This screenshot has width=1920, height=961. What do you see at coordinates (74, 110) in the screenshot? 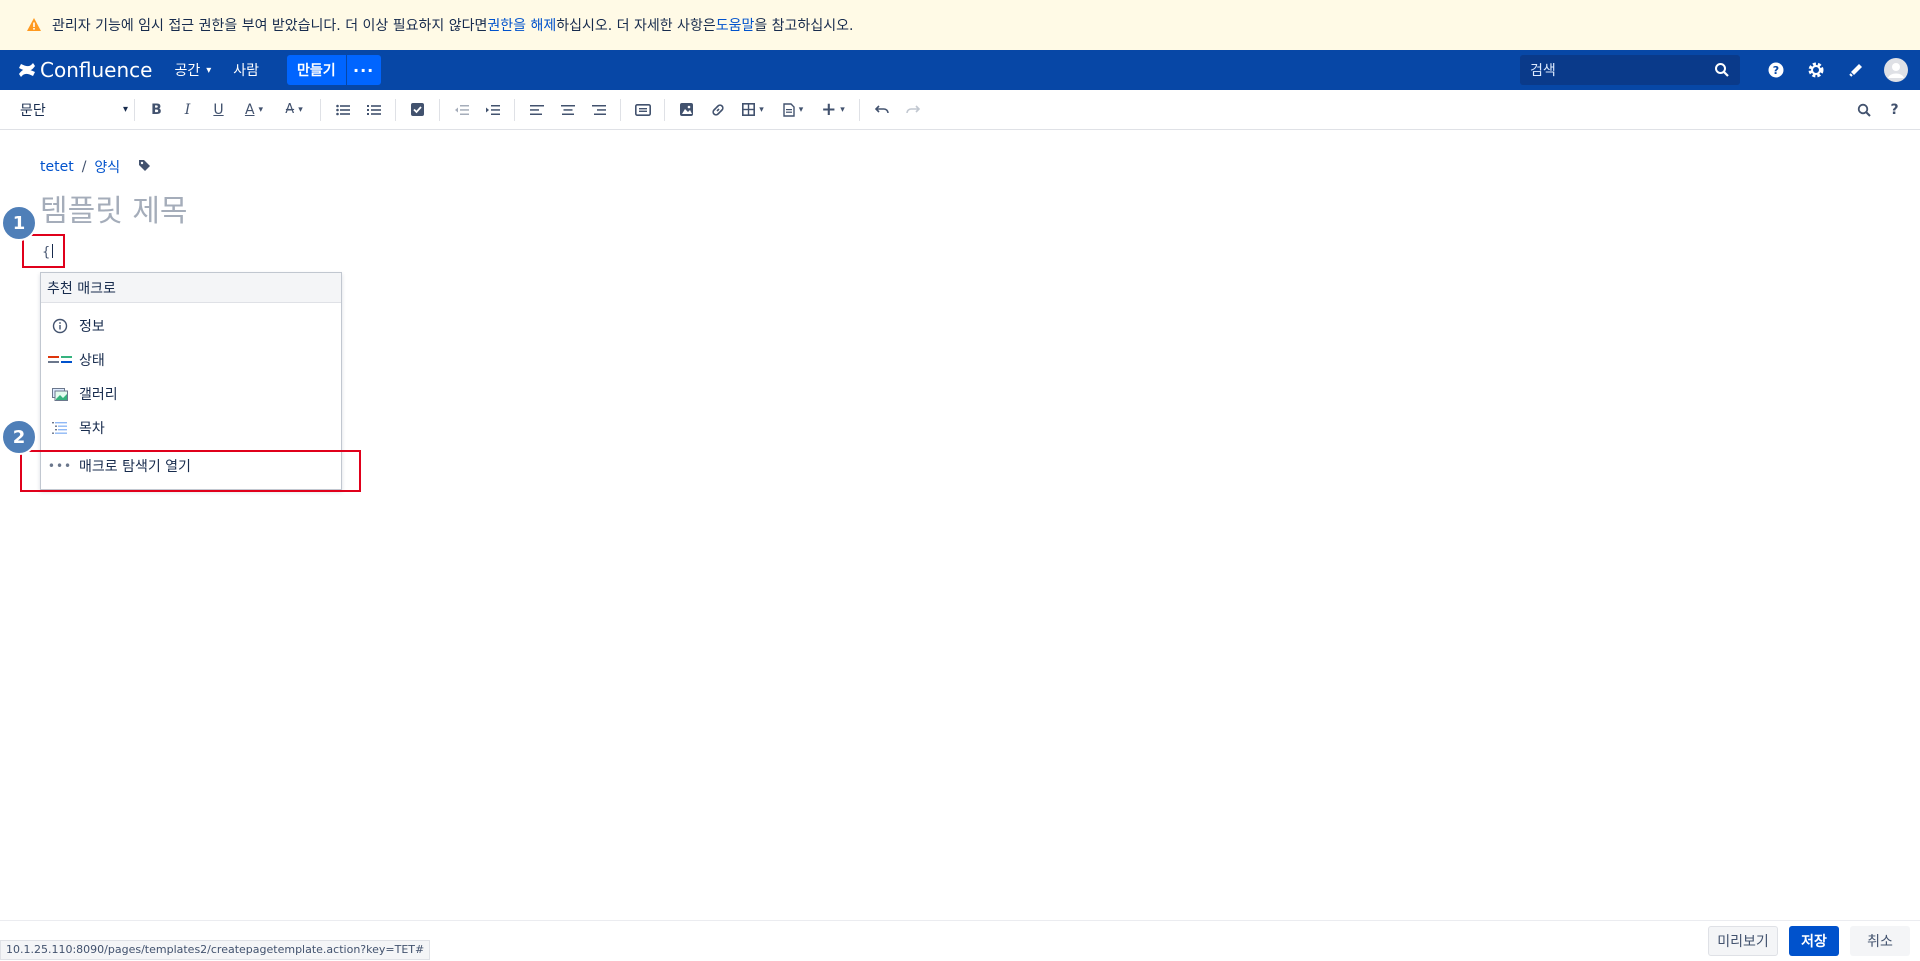
I see `paragraph-style-dropdown: 문단 ▾` at bounding box center [74, 110].